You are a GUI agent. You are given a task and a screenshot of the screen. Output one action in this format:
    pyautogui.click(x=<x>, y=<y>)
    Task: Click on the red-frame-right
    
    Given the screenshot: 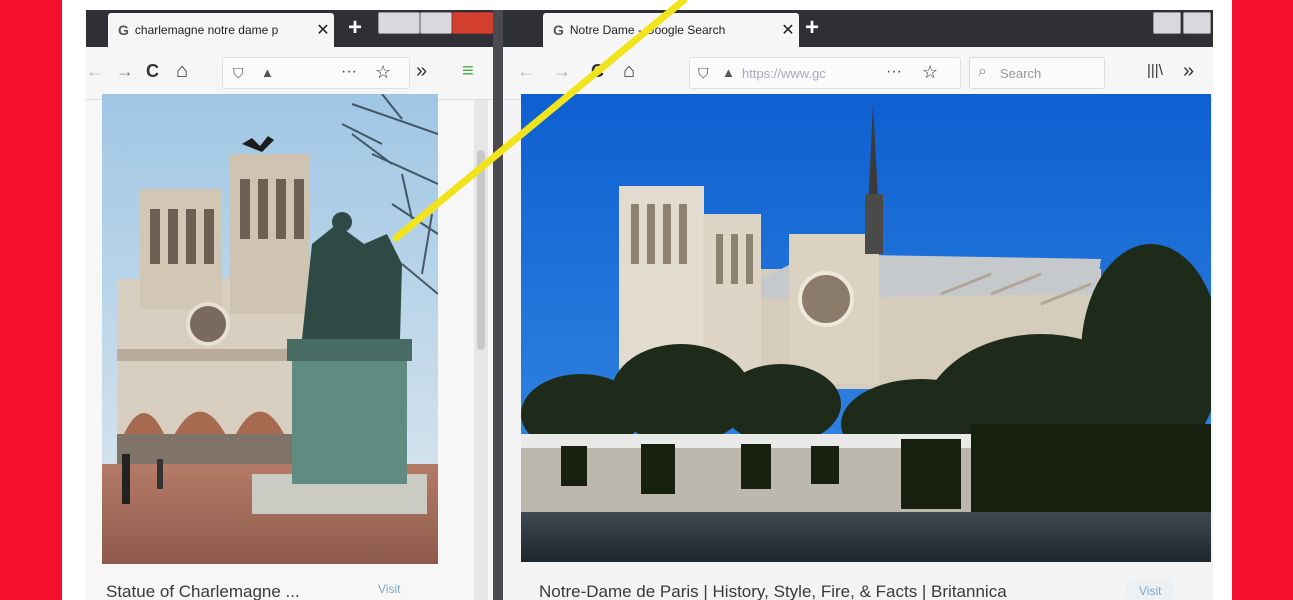 What is the action you would take?
    pyautogui.click(x=1262, y=300)
    